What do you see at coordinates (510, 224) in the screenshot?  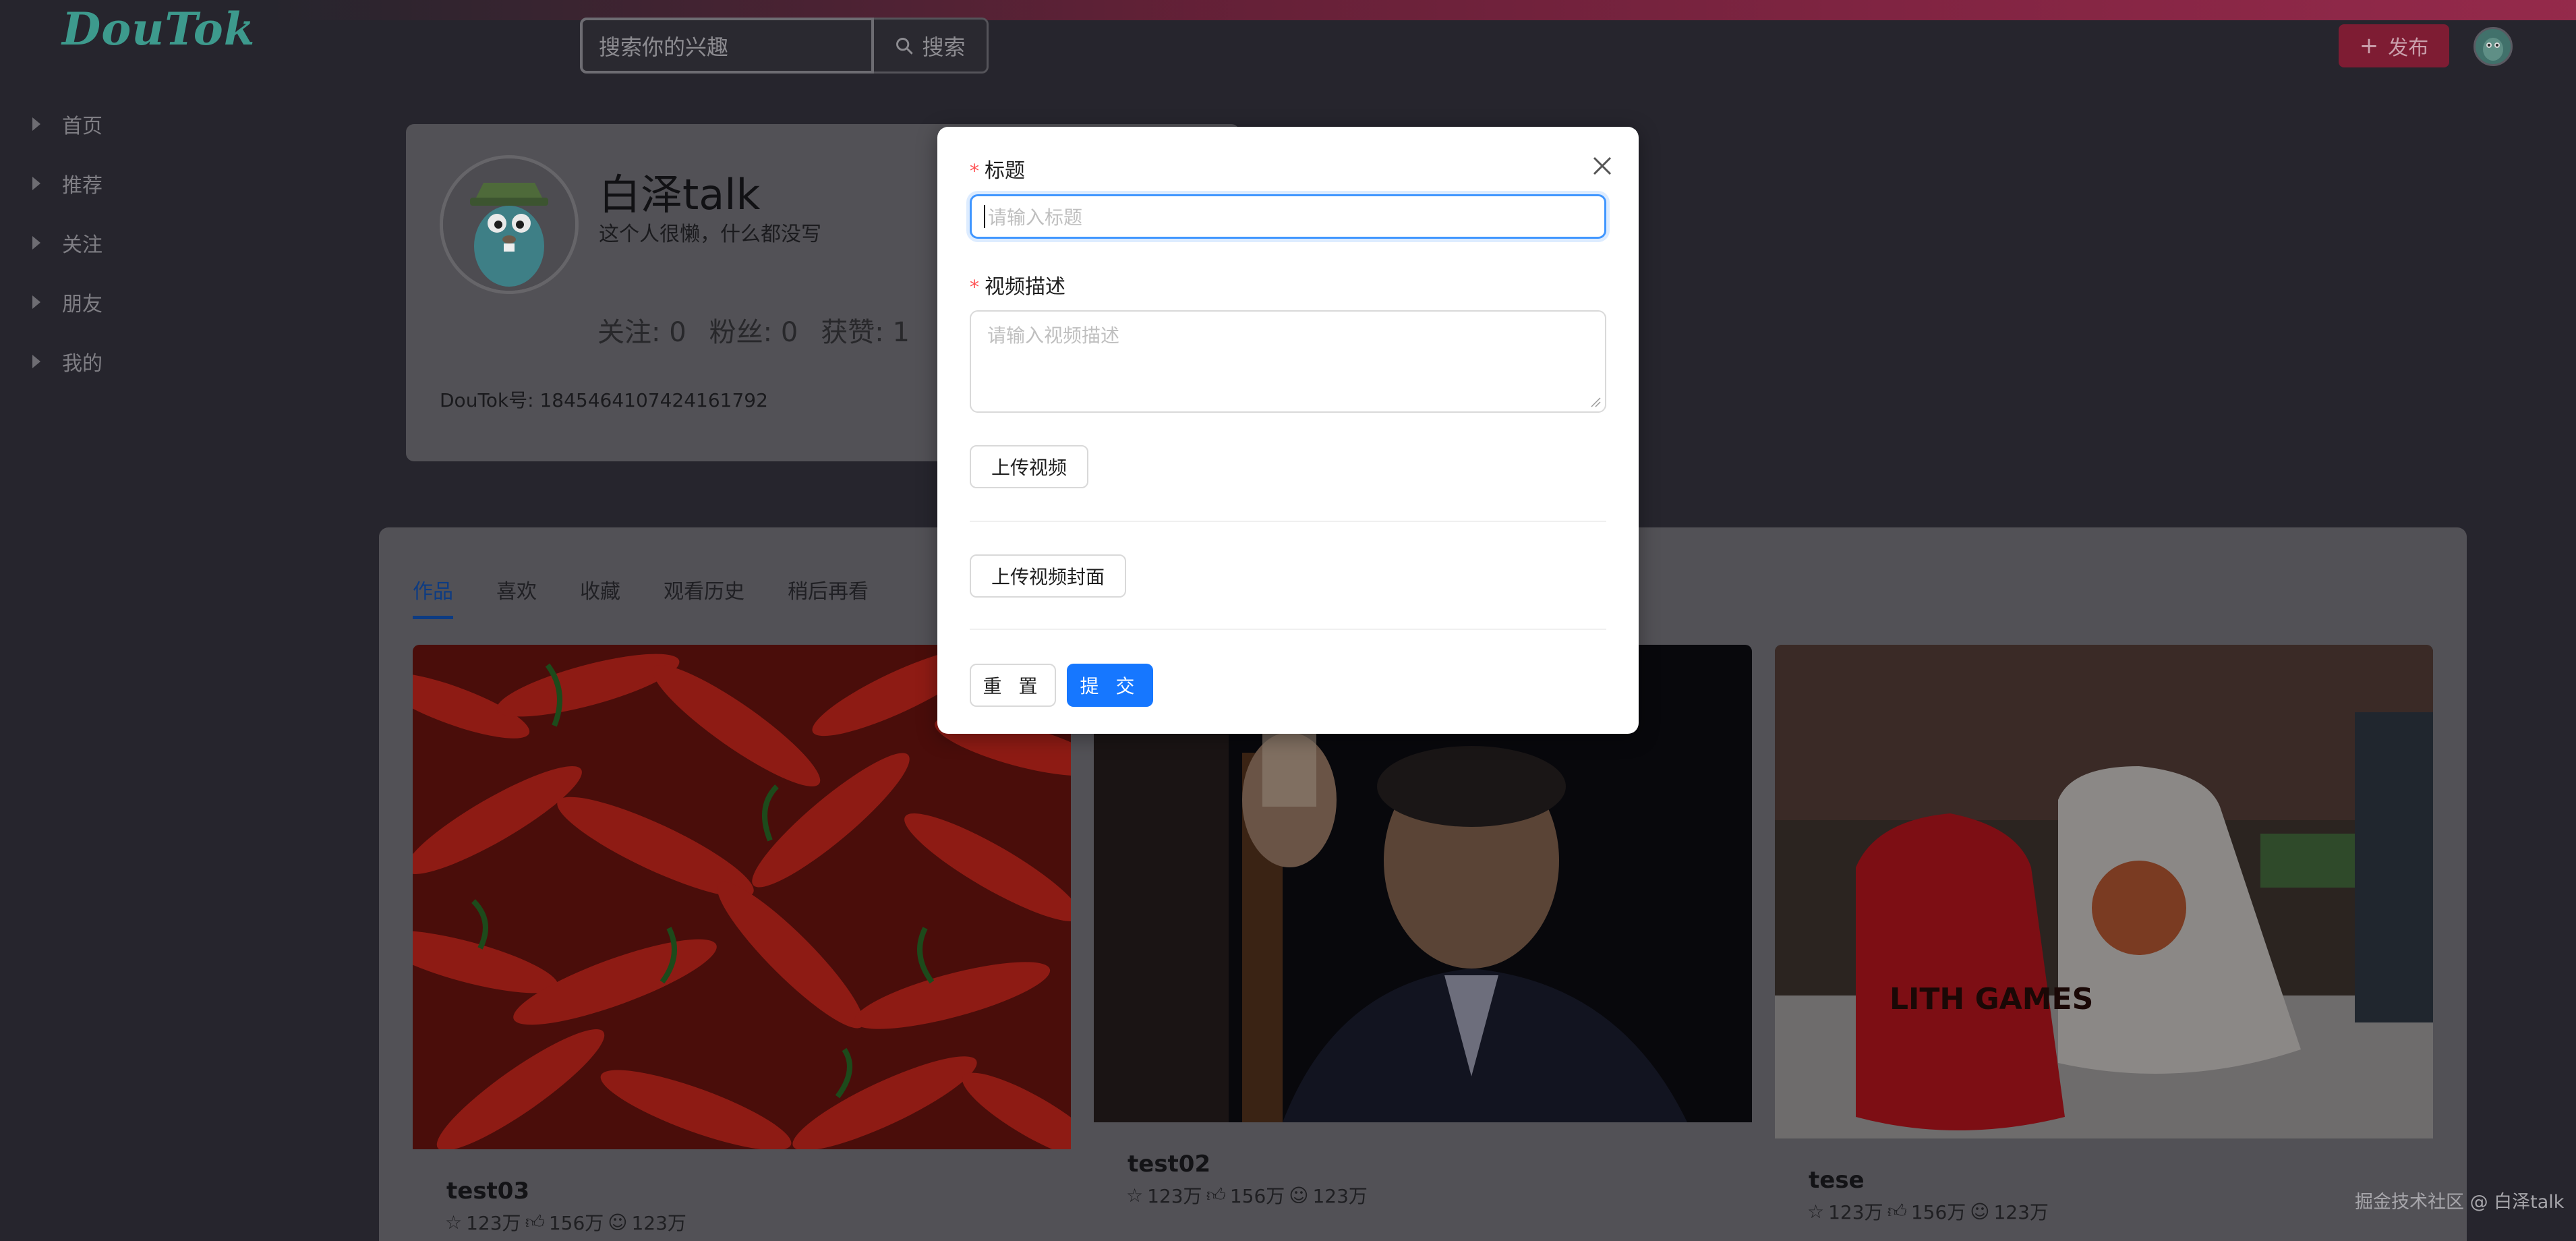 I see `profile-avatar` at bounding box center [510, 224].